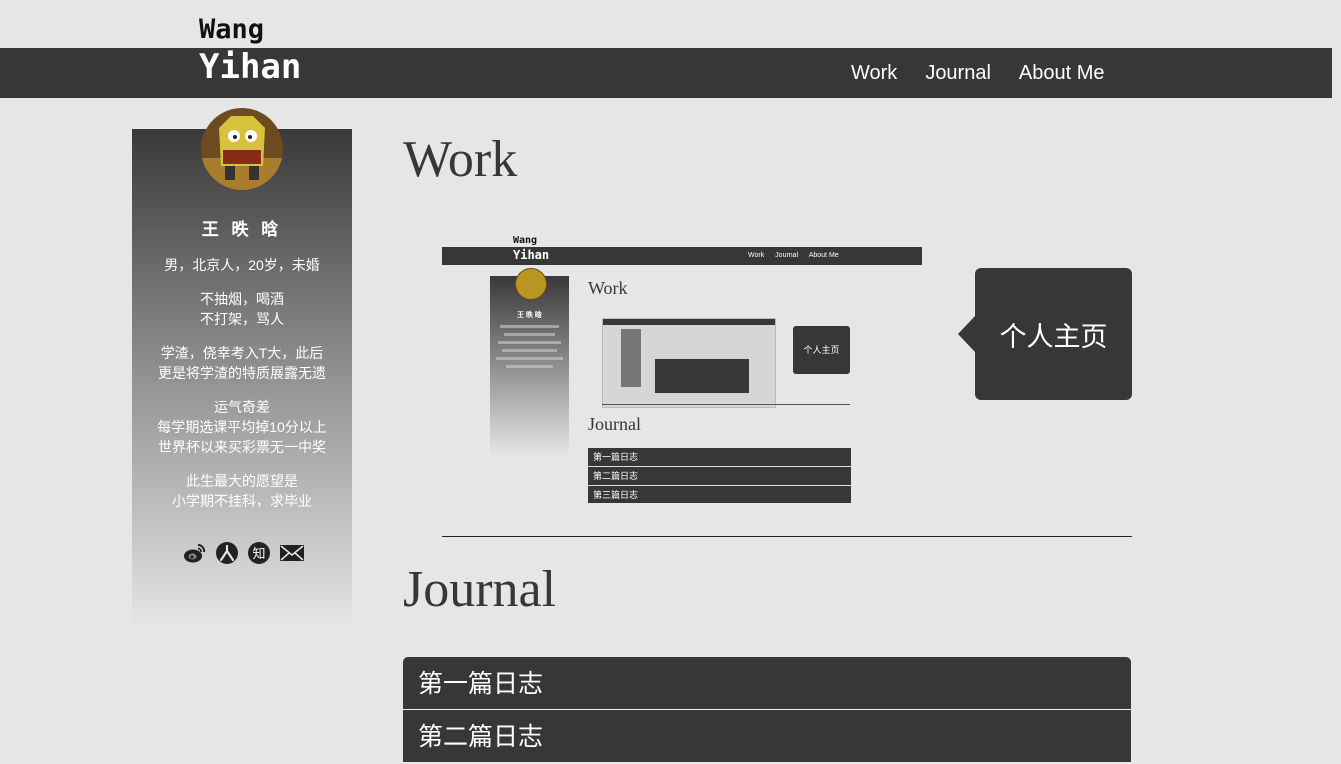  Describe the element at coordinates (992, 73) in the screenshot. I see `main-nav: Work Journal About Me` at that location.